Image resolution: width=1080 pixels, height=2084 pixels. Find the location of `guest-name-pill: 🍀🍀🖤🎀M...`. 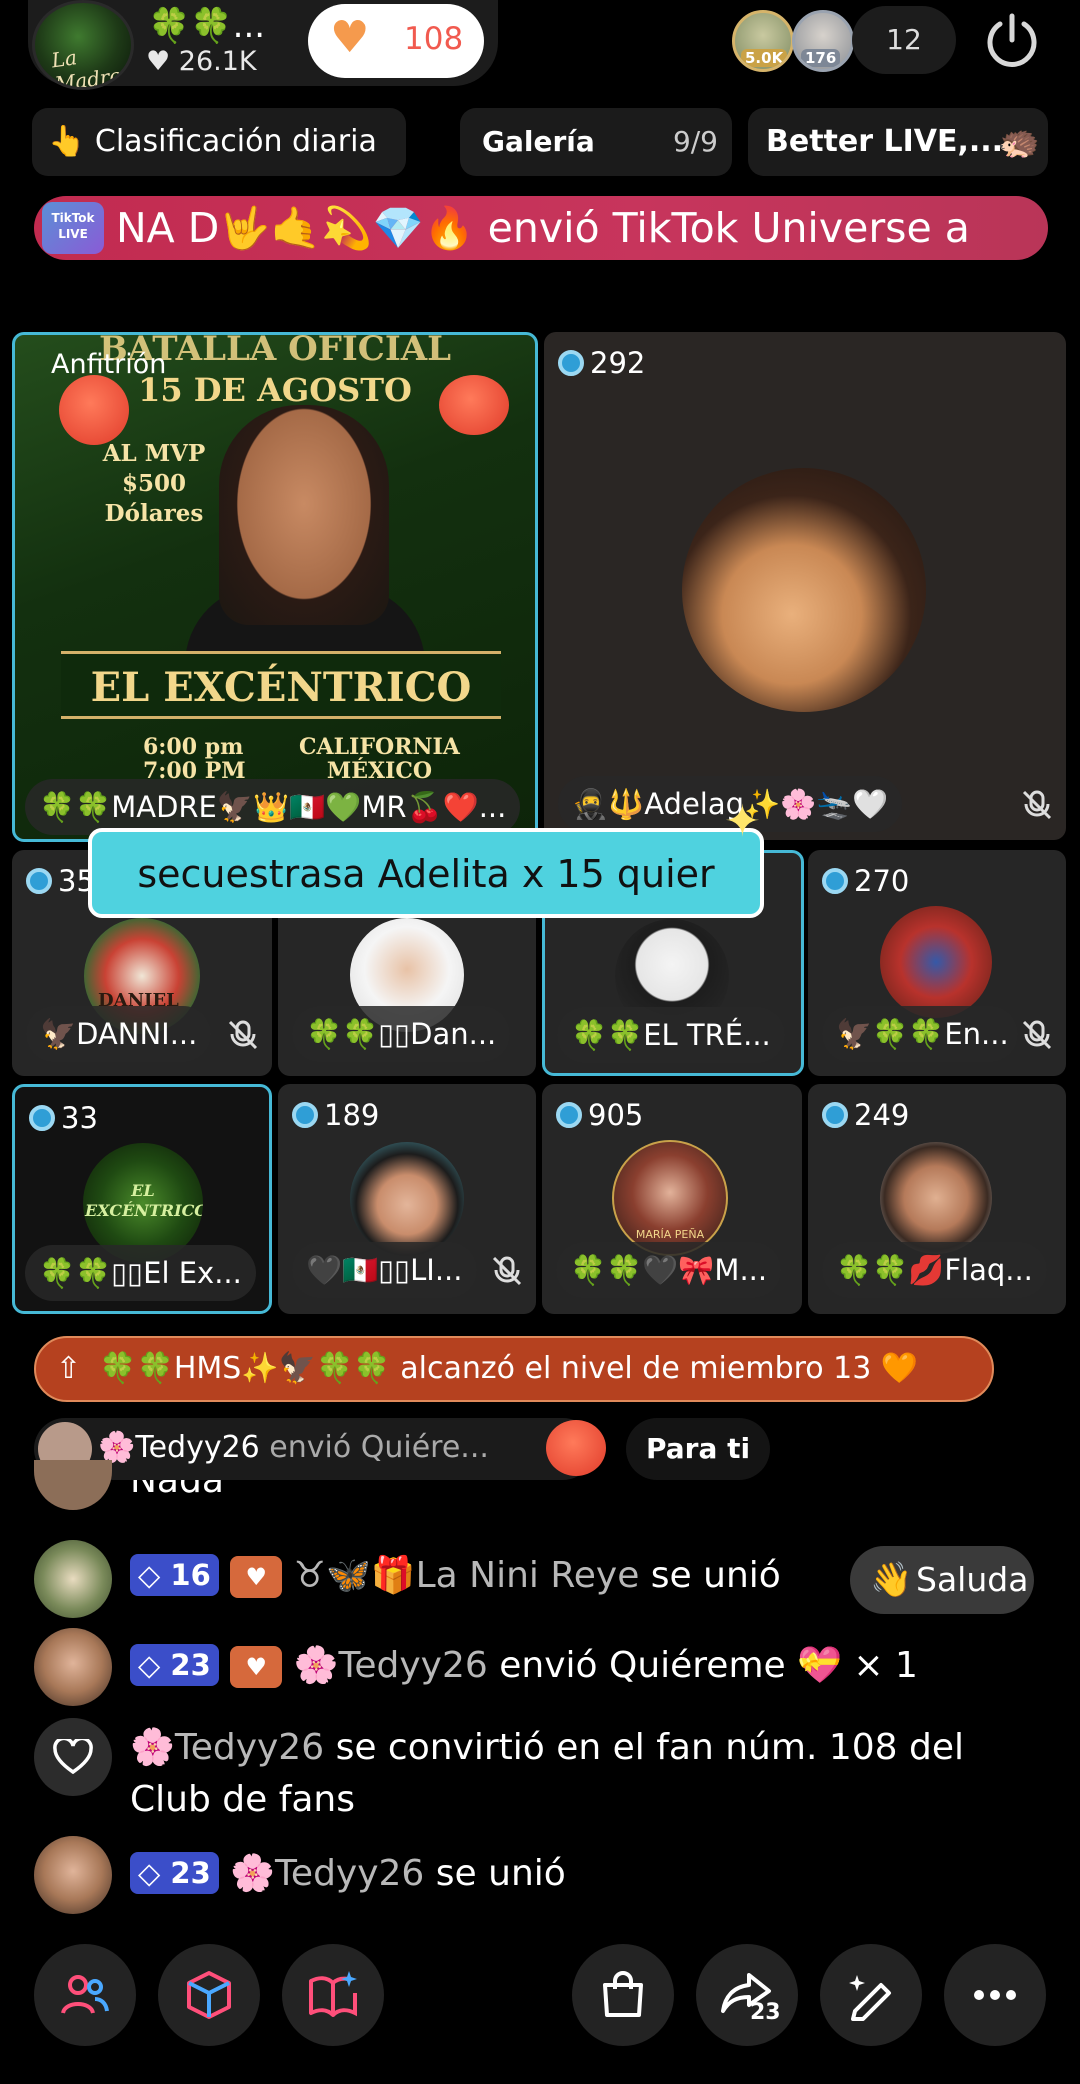

guest-name-pill: 🍀🍀🖤🎀M... is located at coordinates (669, 1270).